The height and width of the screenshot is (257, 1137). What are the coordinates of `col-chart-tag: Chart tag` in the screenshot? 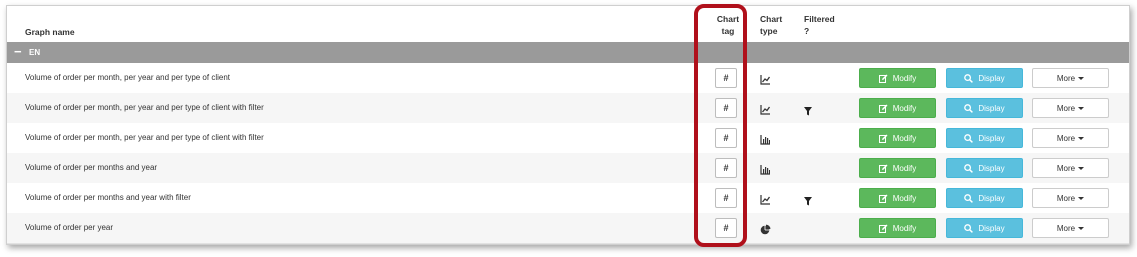 It's located at (728, 25).